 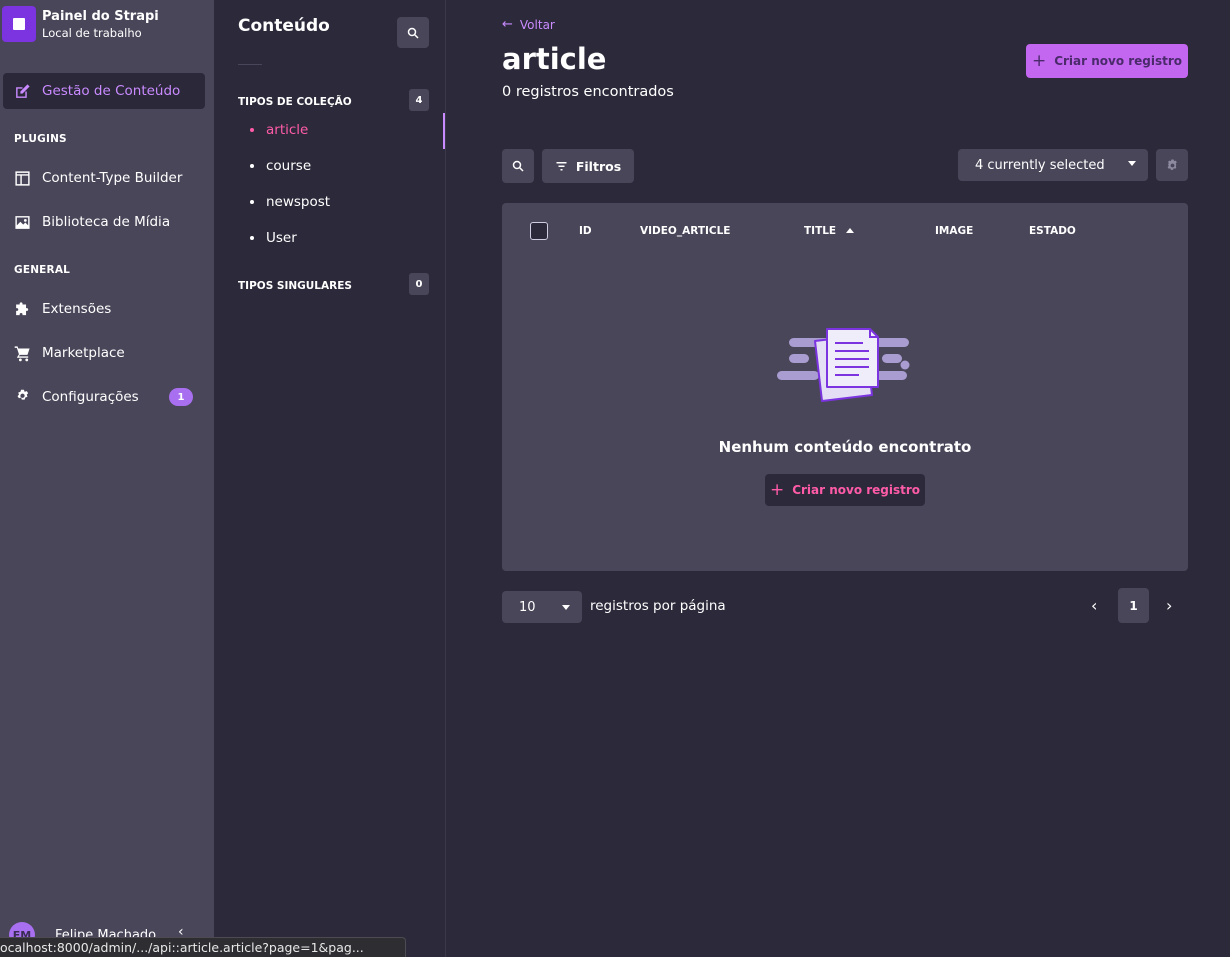 I want to click on layout-icon, so click(x=22, y=178).